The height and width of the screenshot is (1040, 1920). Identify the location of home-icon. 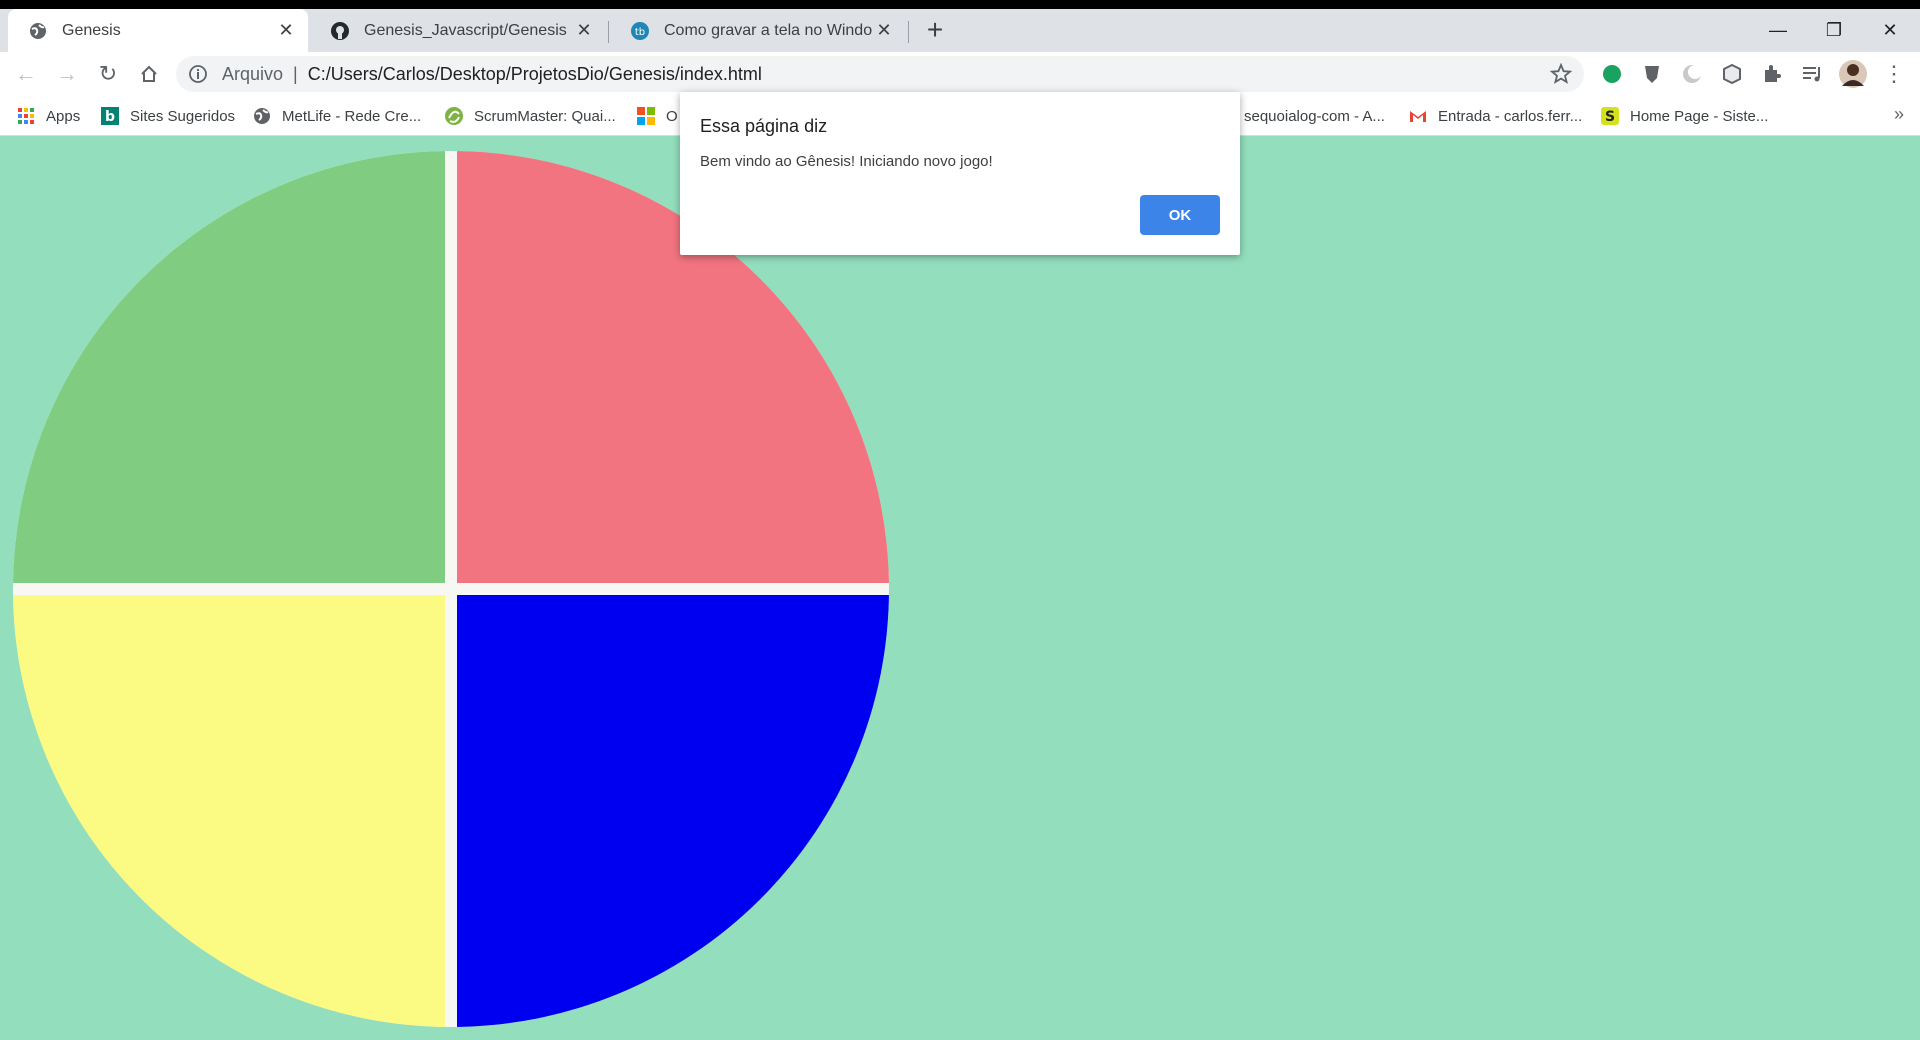
(149, 73).